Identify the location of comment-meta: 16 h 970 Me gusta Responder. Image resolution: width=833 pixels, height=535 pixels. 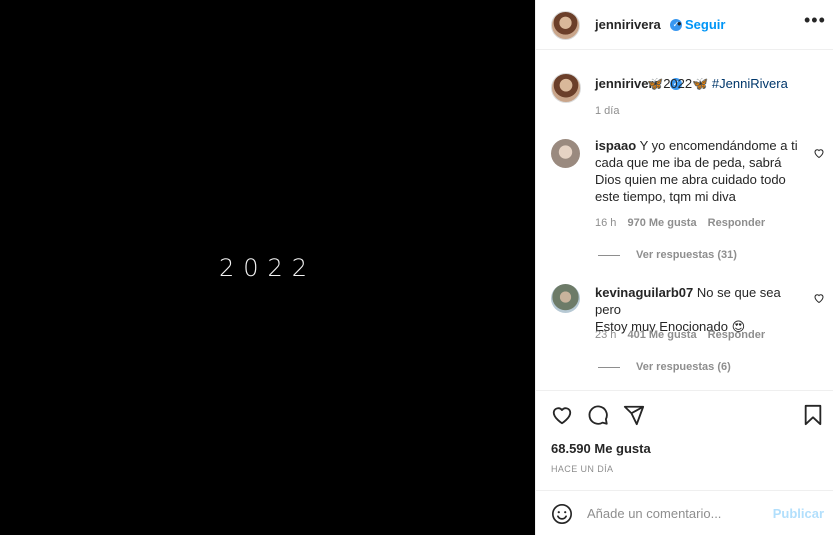
(680, 223).